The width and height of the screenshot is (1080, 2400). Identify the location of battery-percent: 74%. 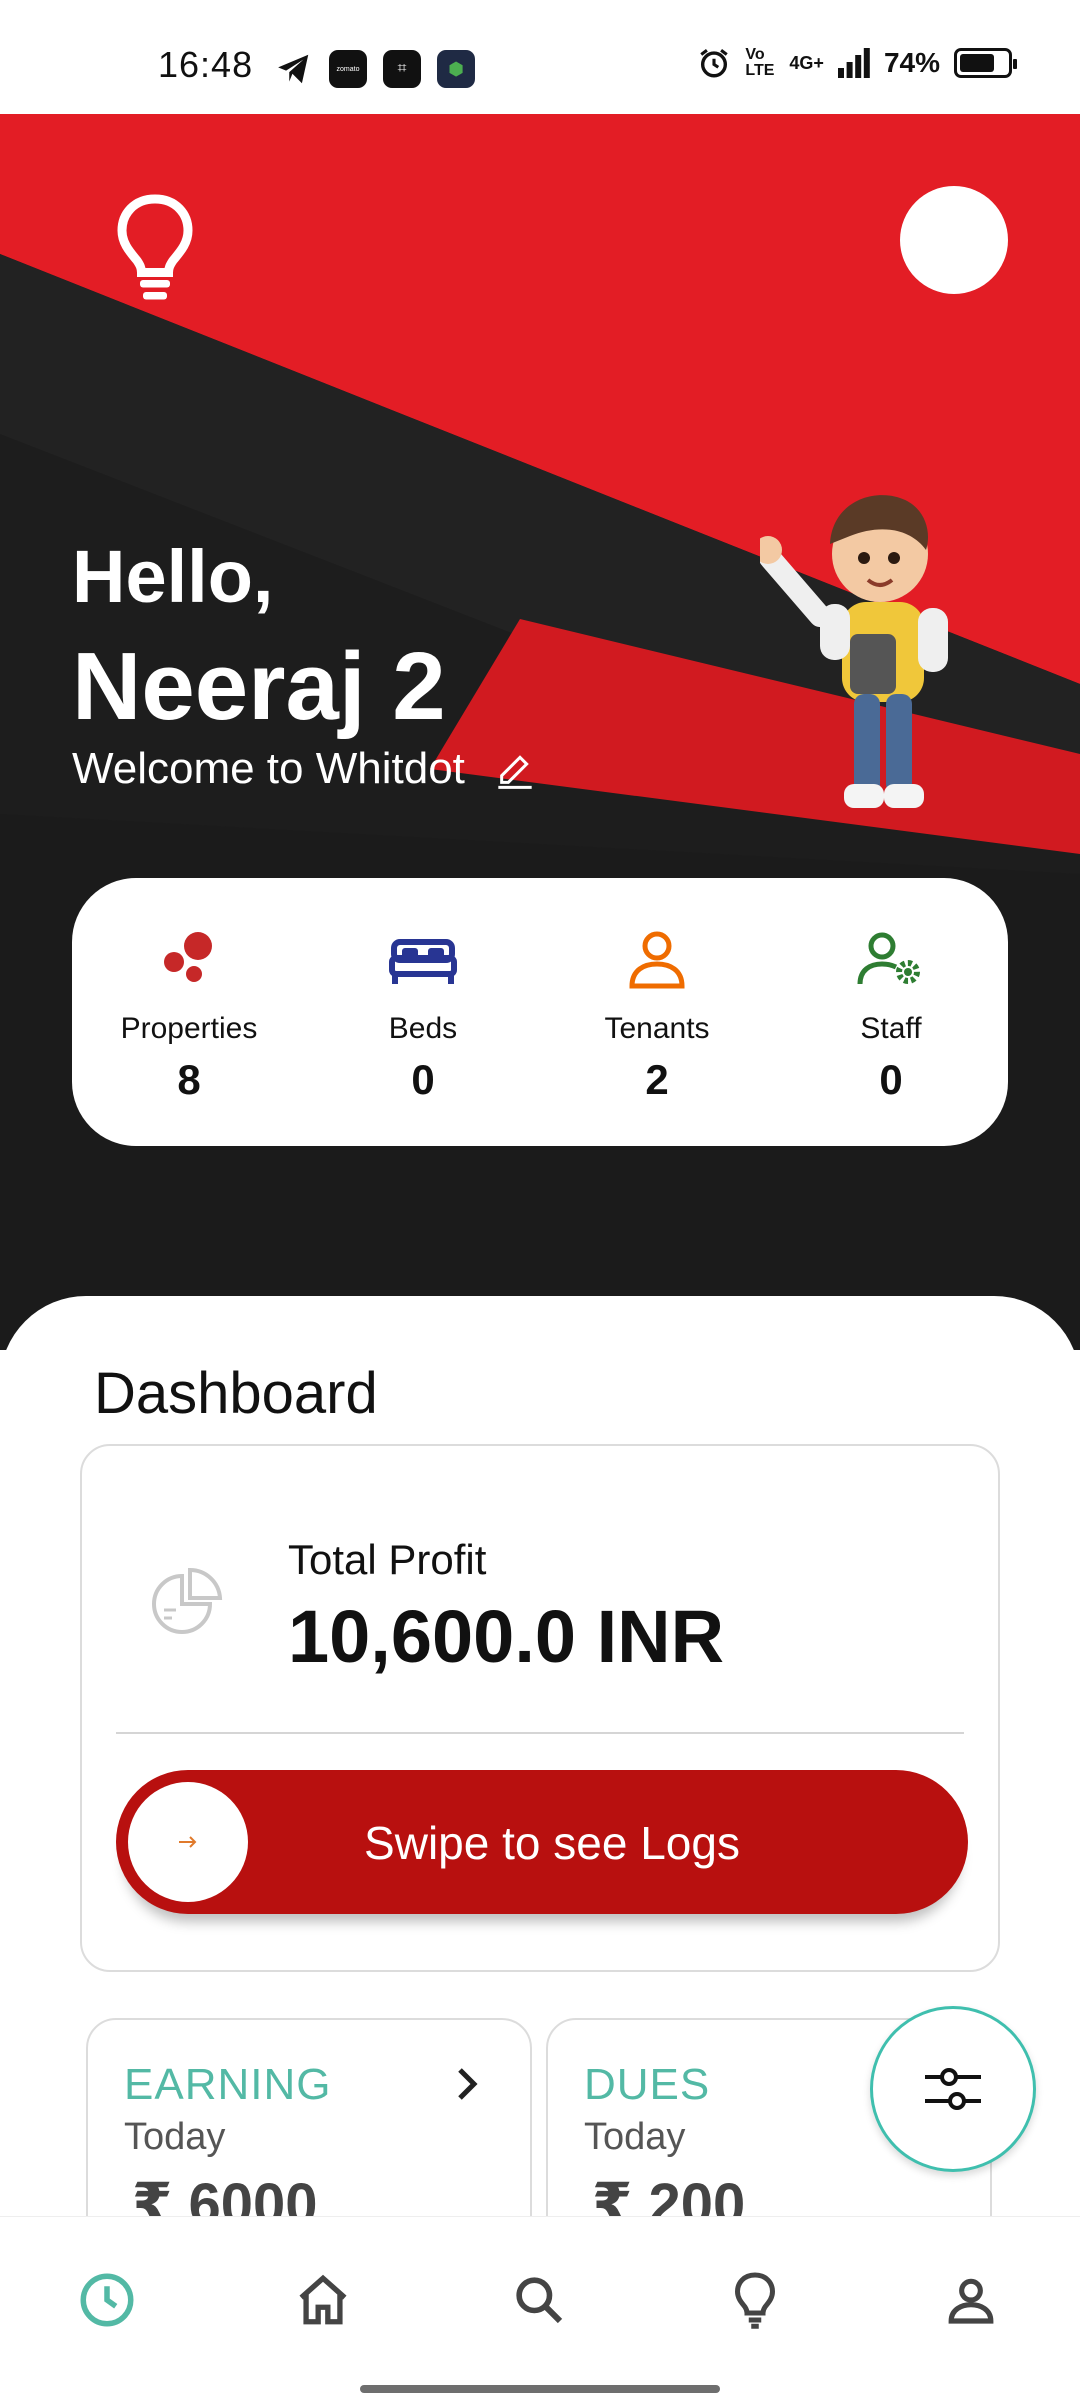
(911, 62).